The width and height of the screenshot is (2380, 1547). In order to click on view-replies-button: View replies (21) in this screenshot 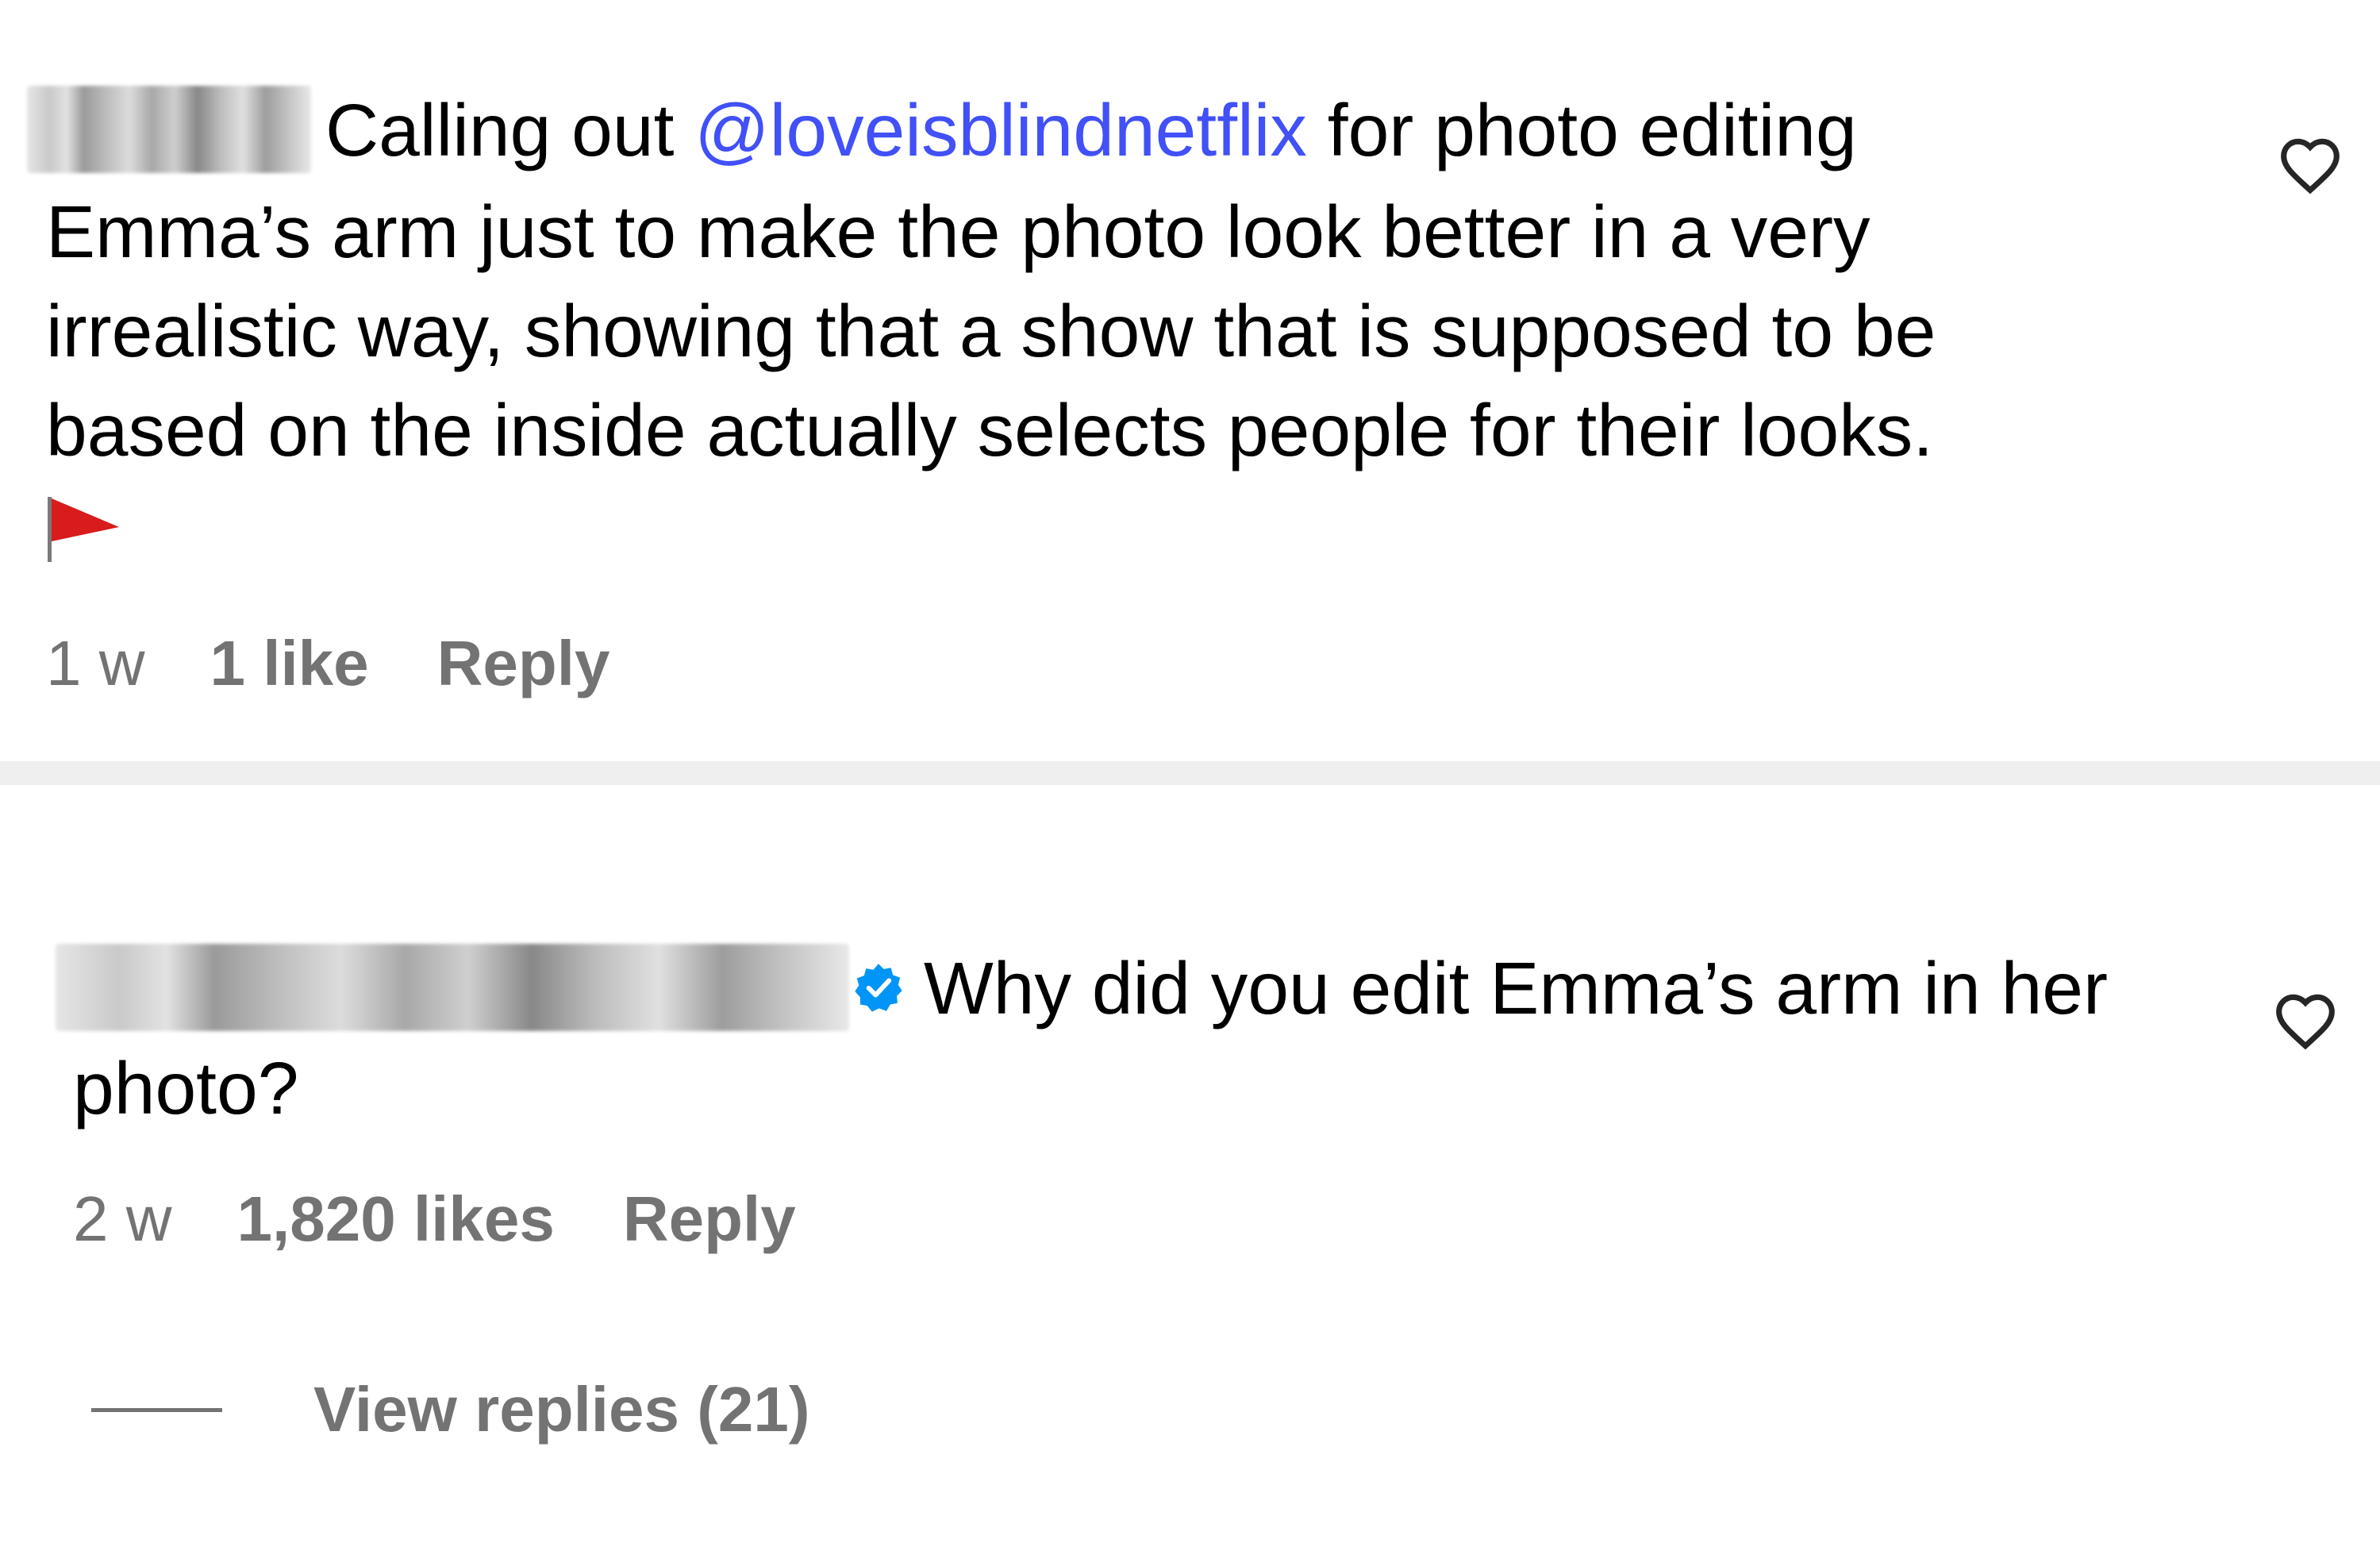, I will do `click(450, 1409)`.